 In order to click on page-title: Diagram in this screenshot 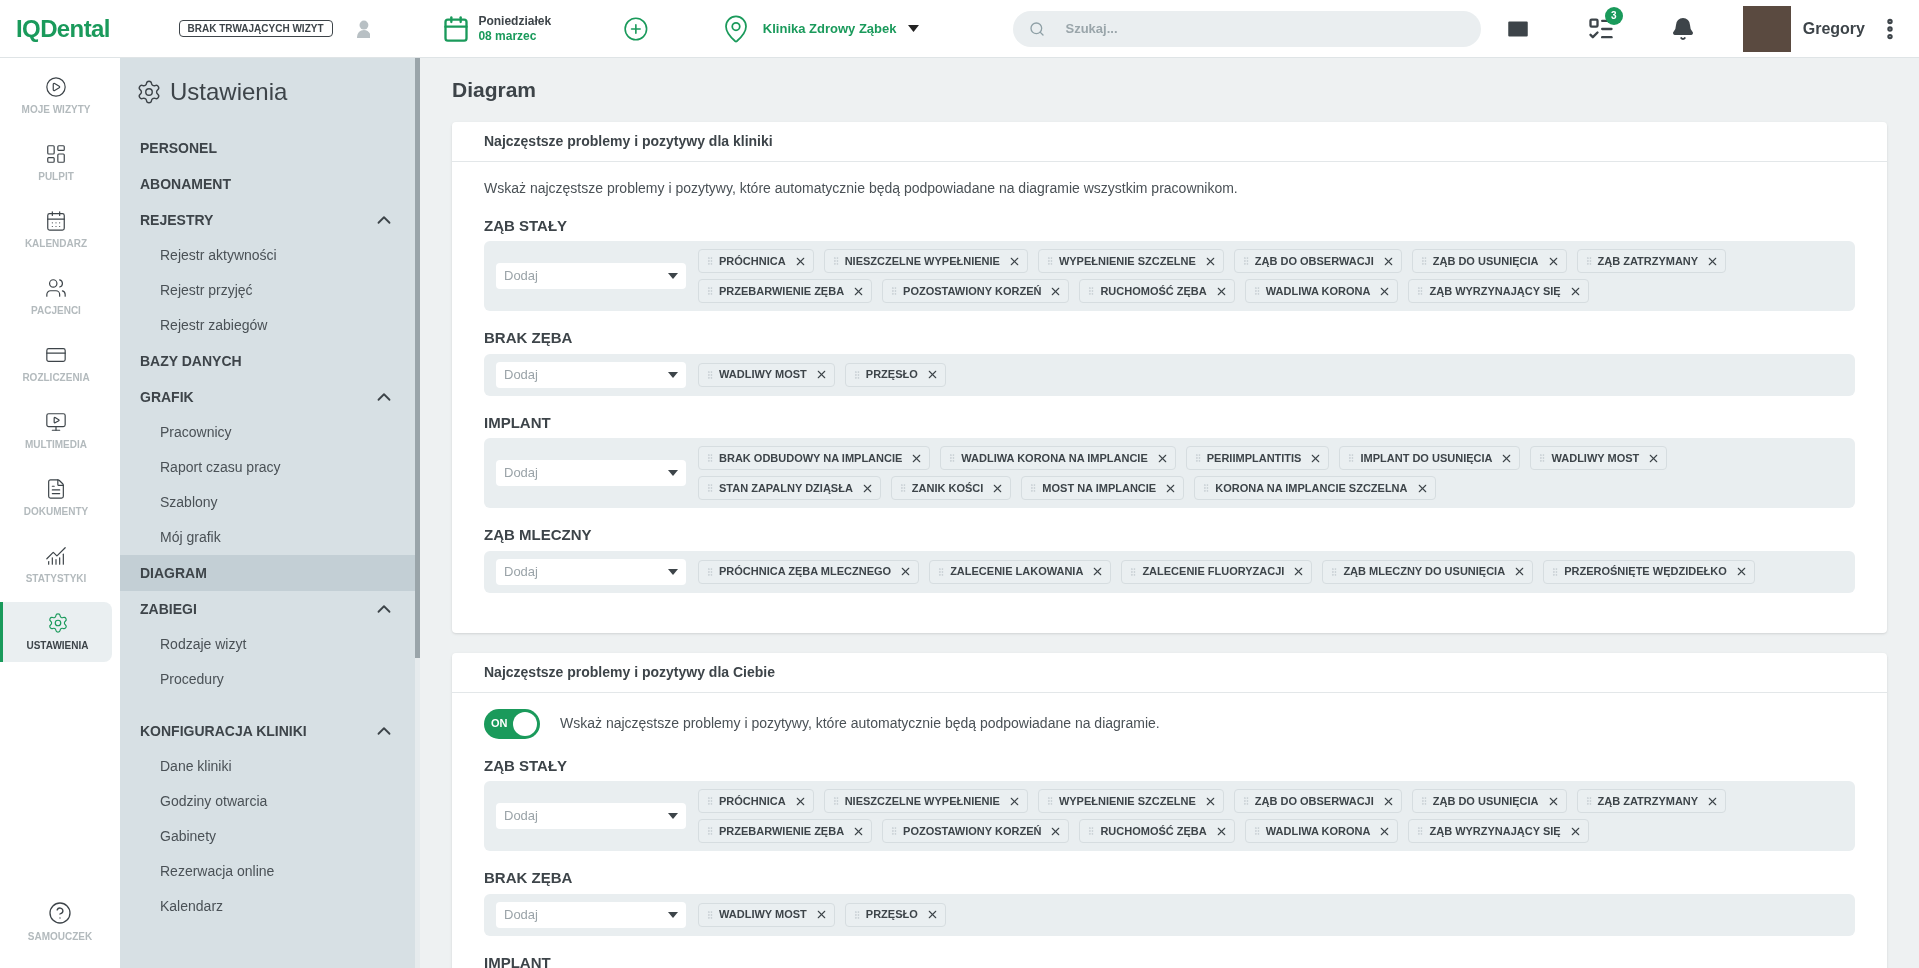, I will do `click(495, 90)`.